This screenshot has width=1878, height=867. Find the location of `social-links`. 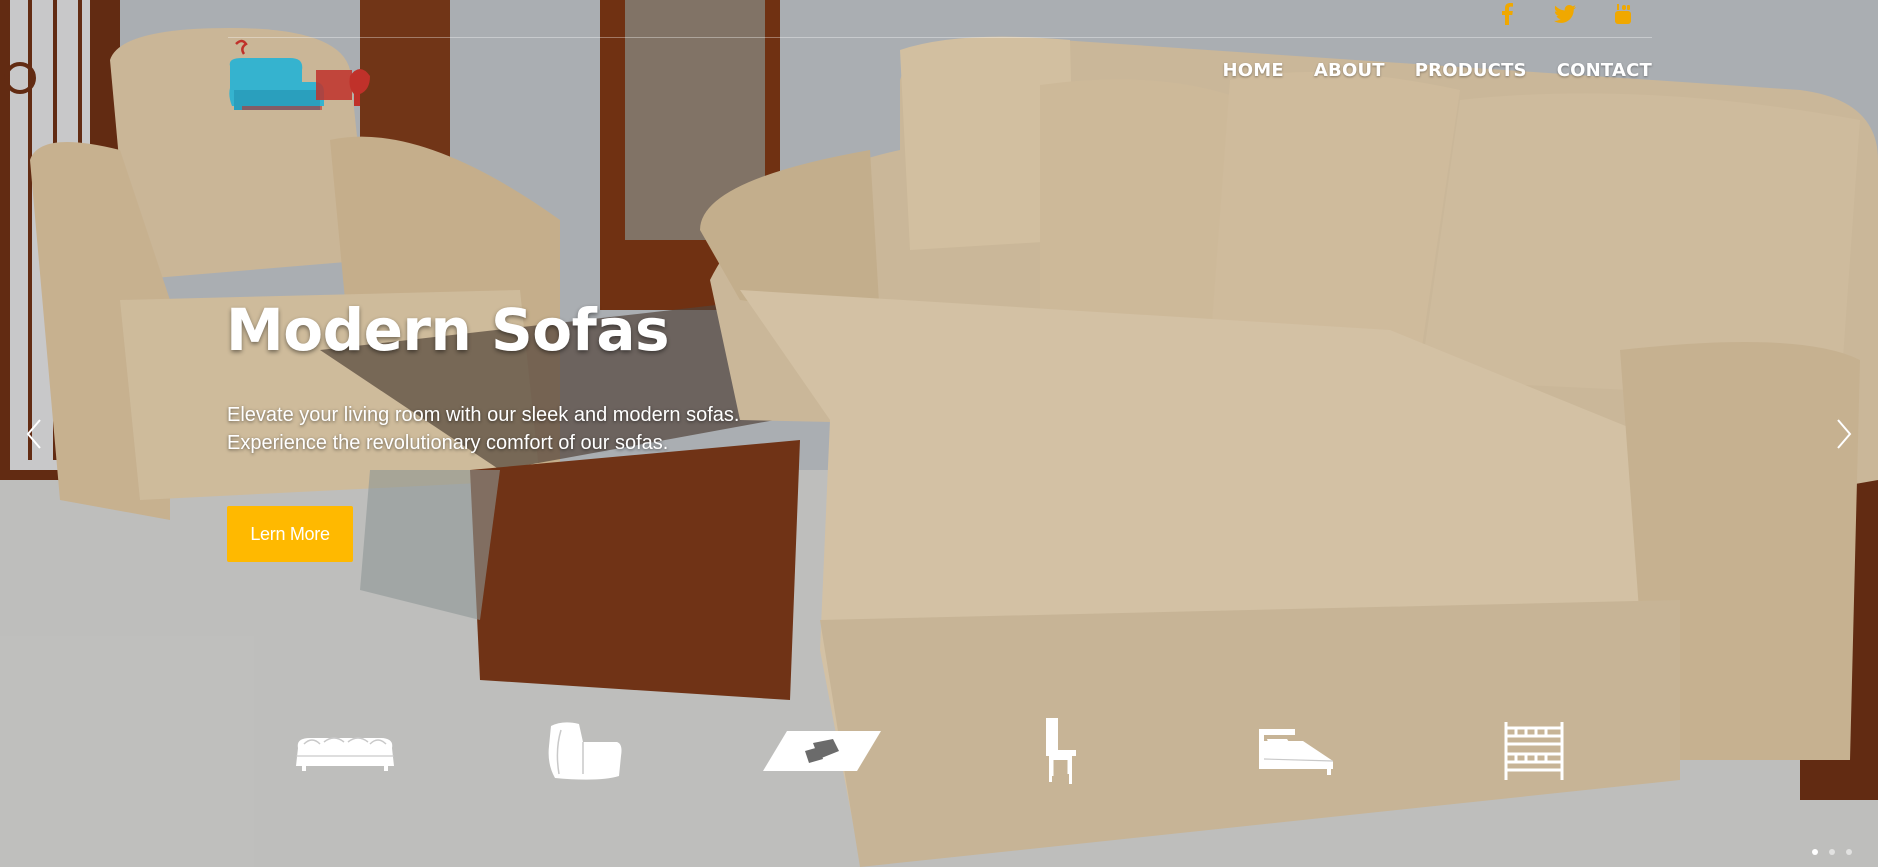

social-links is located at coordinates (1565, 14).